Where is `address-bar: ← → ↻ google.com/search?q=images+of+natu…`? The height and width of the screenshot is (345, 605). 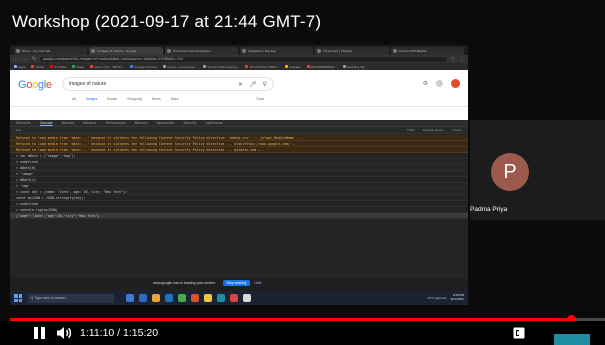 address-bar: ← → ↻ google.com/search?q=images+of+natu… is located at coordinates (239, 59).